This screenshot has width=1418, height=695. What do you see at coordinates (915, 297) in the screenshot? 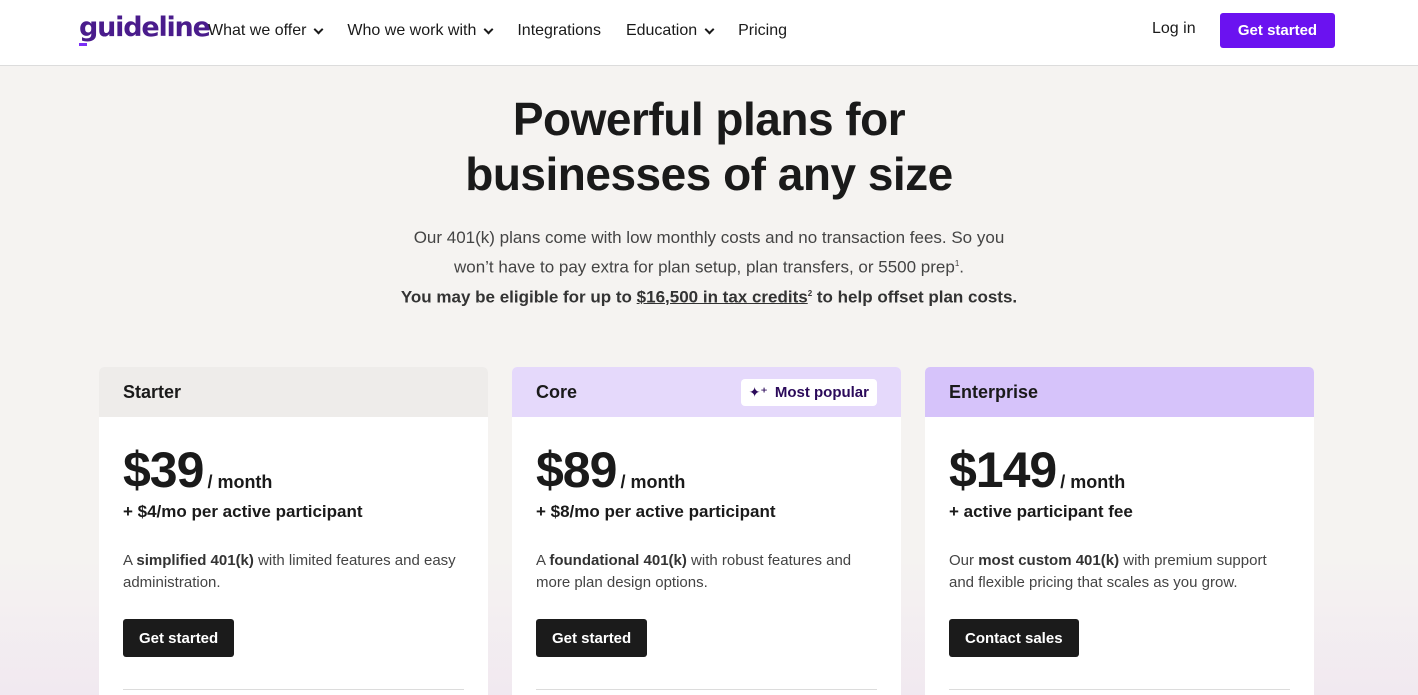
I see `eligible-suffix: to help offset plan costs.` at bounding box center [915, 297].